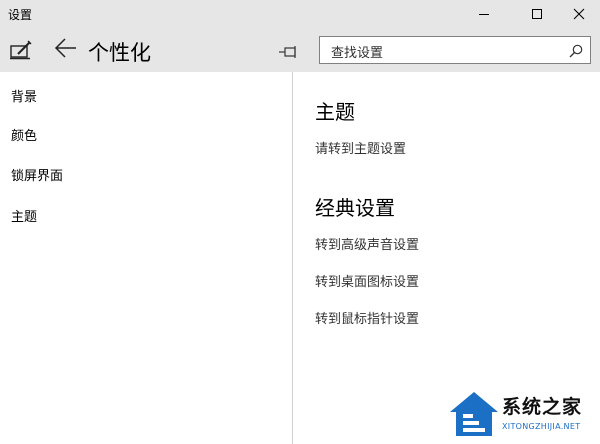 Image resolution: width=600 pixels, height=444 pixels. I want to click on watermark-brand: 系统之家, so click(542, 407).